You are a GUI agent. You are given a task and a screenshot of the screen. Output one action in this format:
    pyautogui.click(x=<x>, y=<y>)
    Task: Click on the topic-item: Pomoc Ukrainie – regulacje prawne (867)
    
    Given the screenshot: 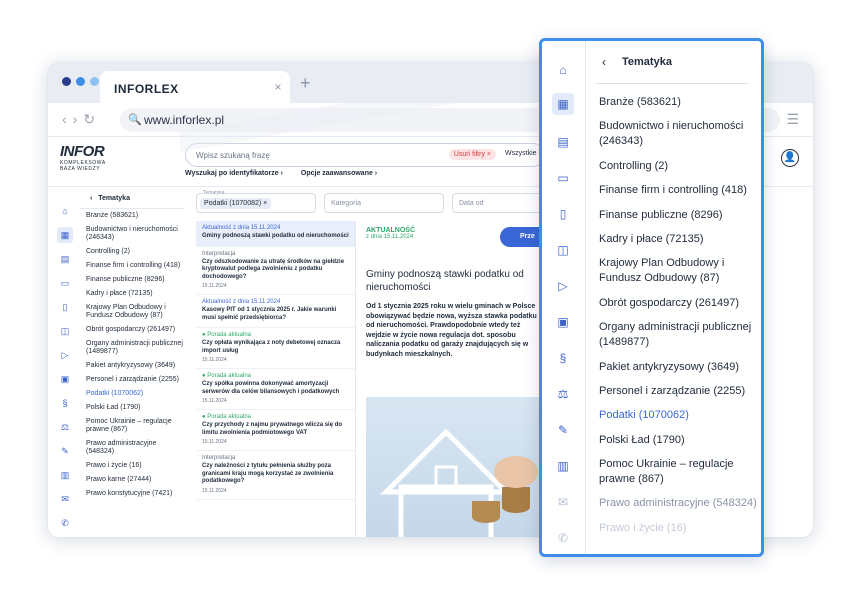 What is the action you would take?
    pyautogui.click(x=132, y=426)
    